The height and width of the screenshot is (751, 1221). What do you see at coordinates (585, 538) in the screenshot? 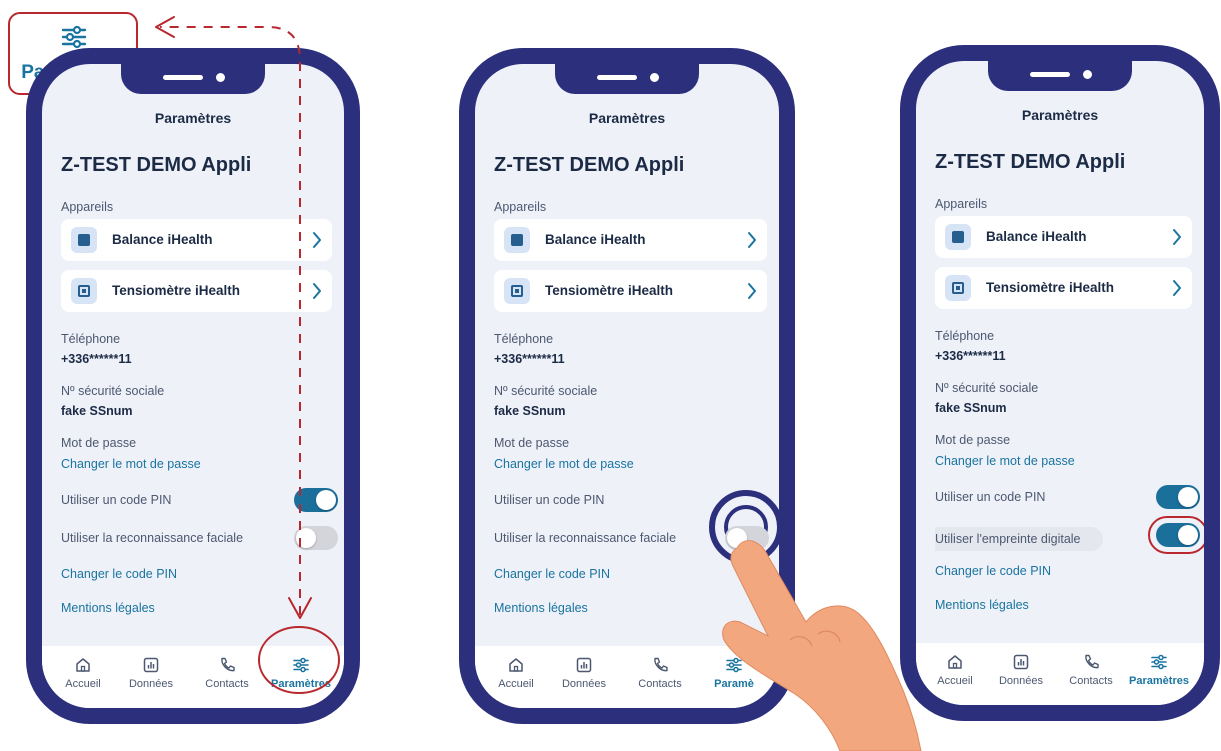
I see `biometric-label: Utiliser la reconnaissance faciale` at bounding box center [585, 538].